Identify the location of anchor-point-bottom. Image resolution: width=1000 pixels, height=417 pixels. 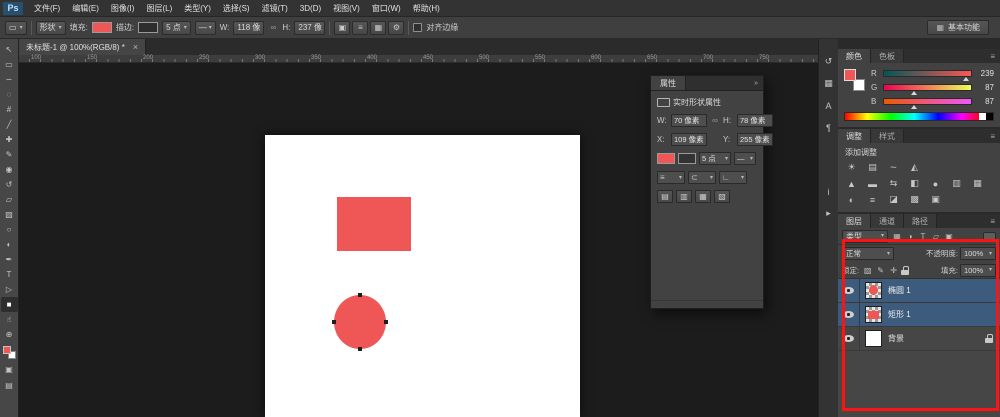
(360, 349).